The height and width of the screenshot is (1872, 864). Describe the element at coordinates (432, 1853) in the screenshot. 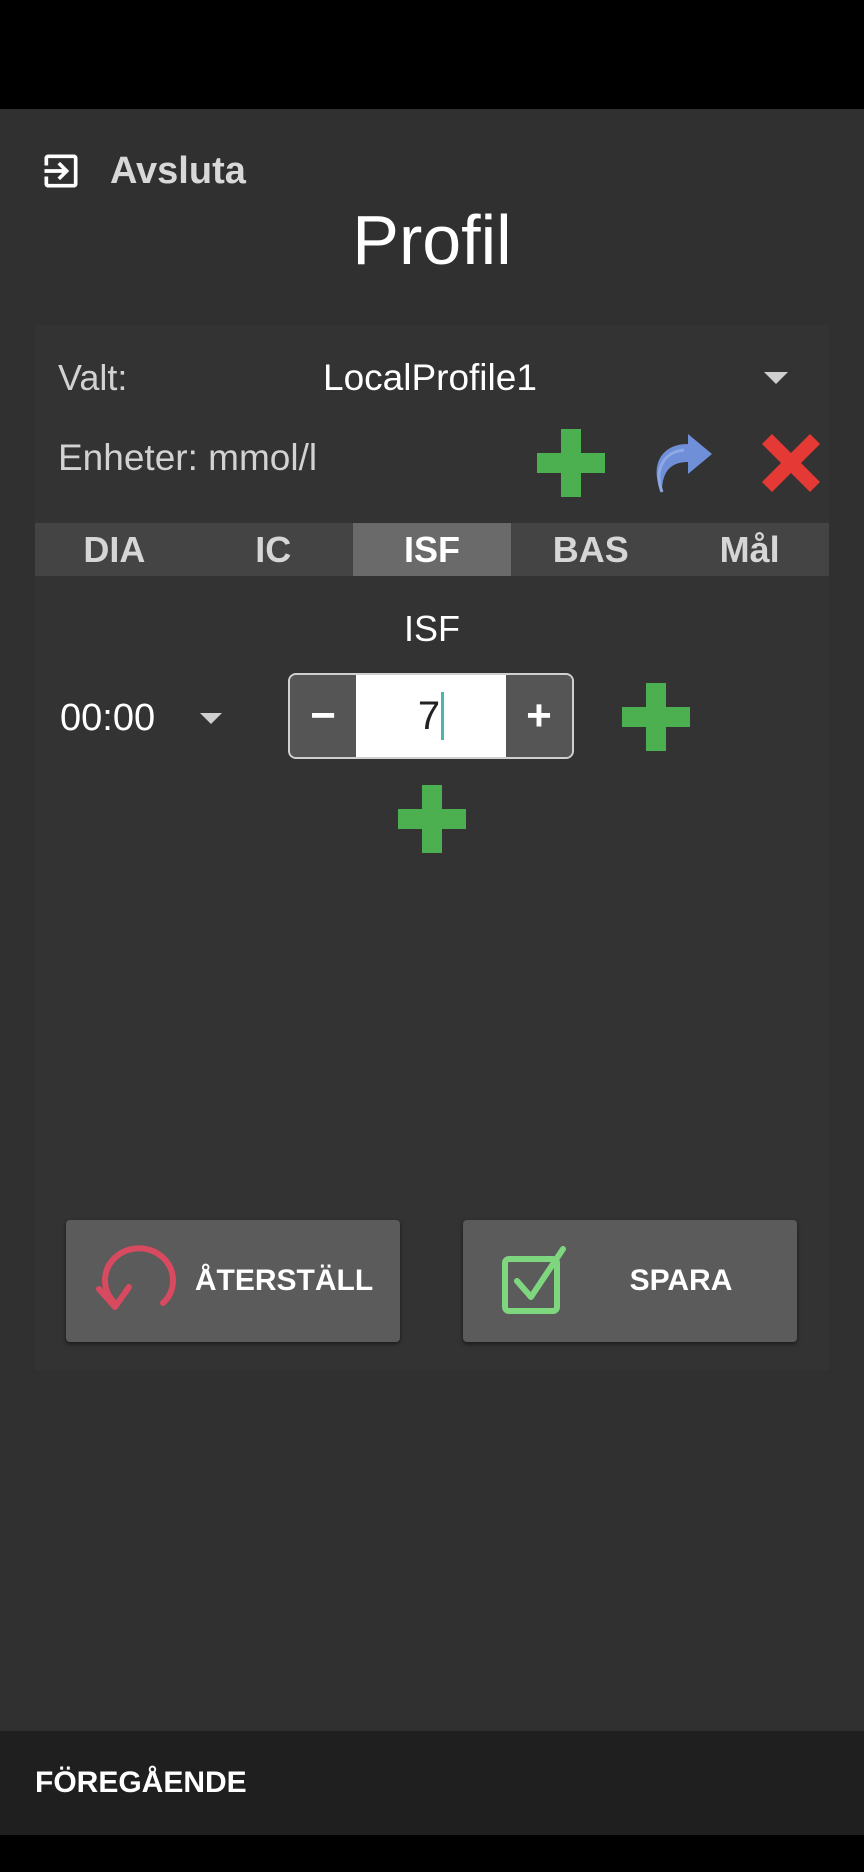

I see `system-nav-bar` at that location.